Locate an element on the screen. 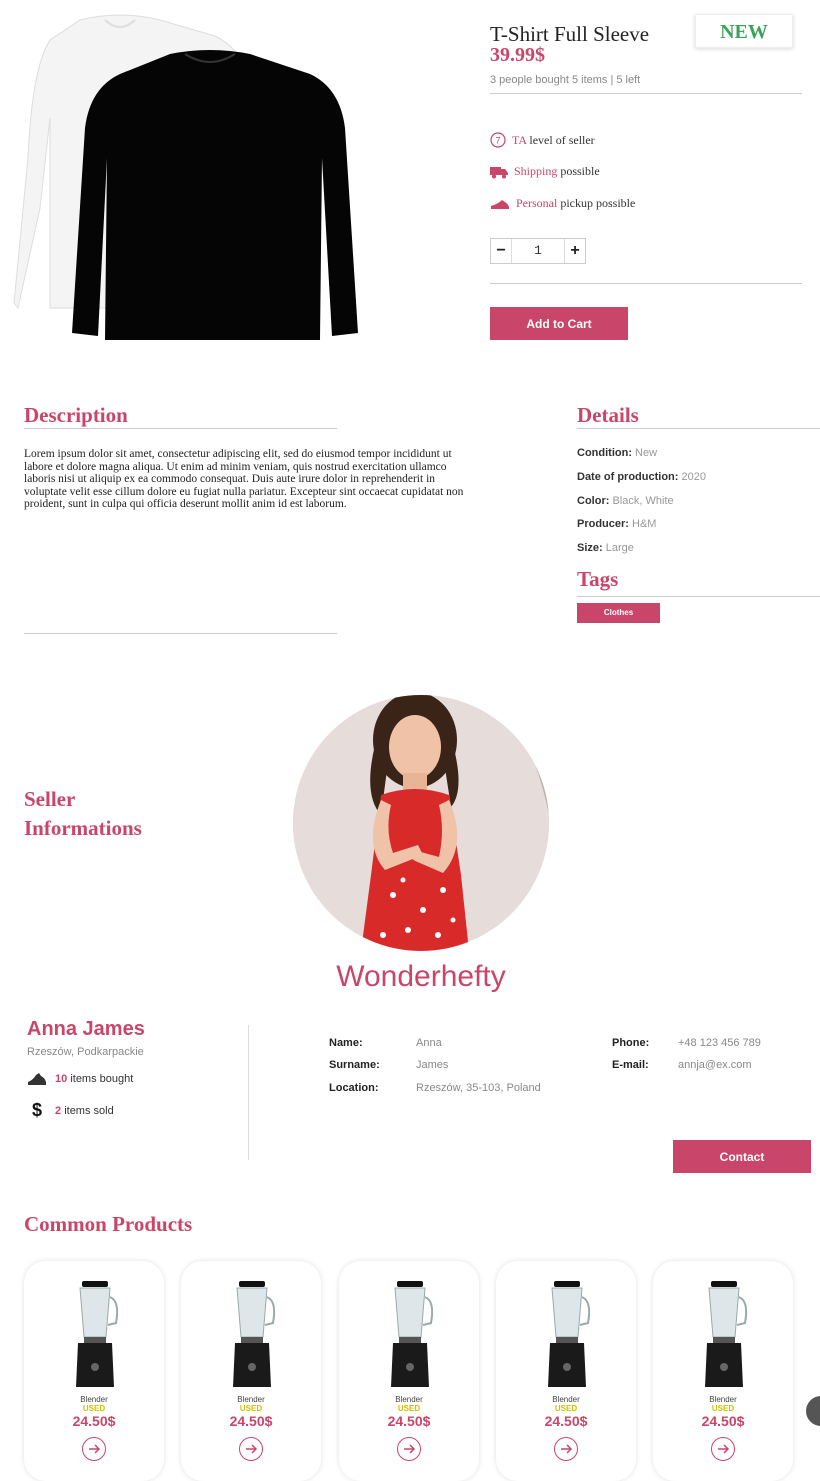  dollar-icon: $ is located at coordinates (36, 1110).